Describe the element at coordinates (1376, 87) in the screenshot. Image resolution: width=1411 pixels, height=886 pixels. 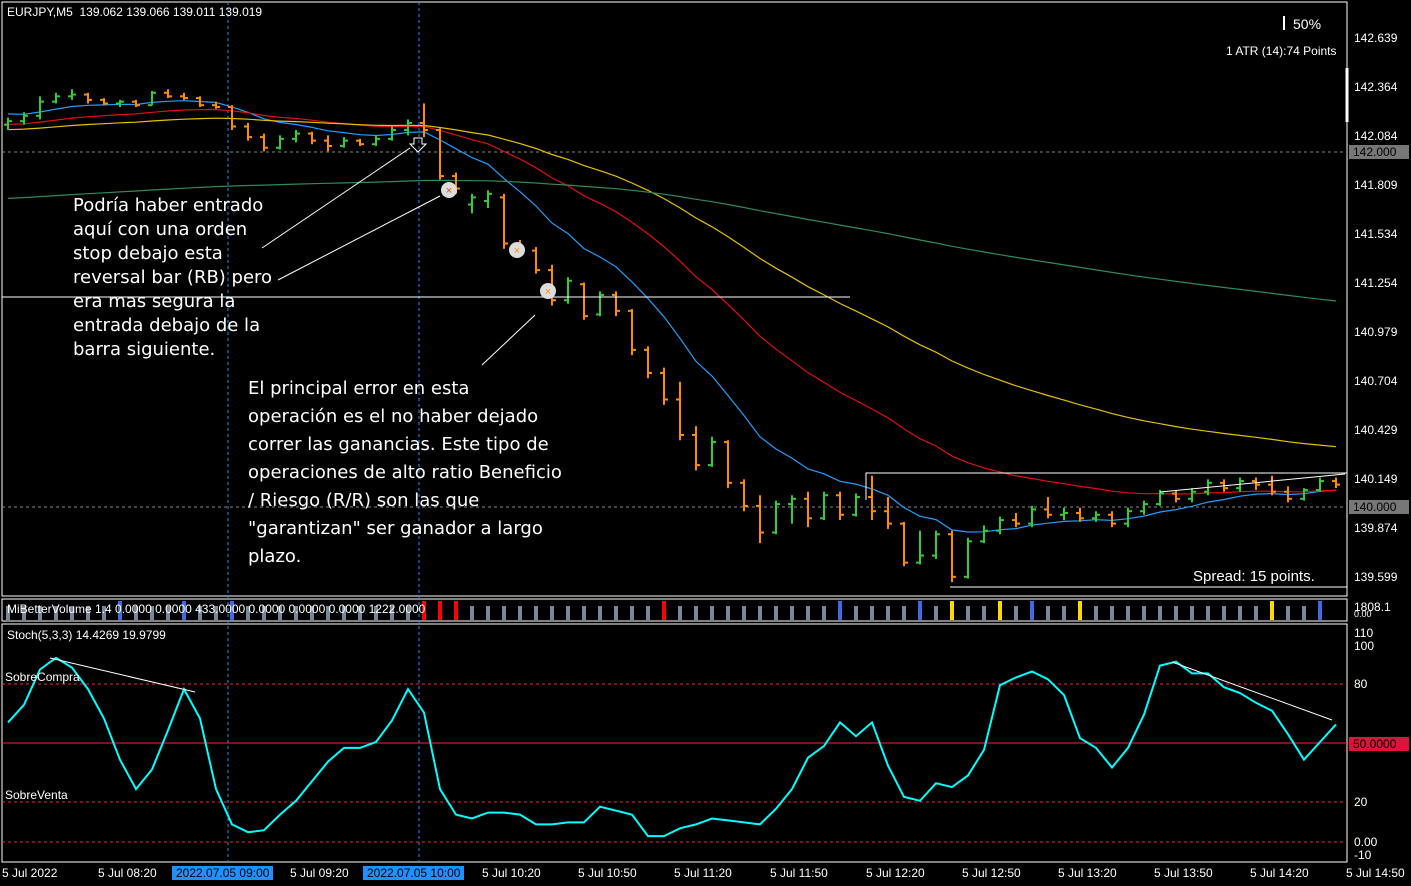
I see `price-axis-label: 142.364` at that location.